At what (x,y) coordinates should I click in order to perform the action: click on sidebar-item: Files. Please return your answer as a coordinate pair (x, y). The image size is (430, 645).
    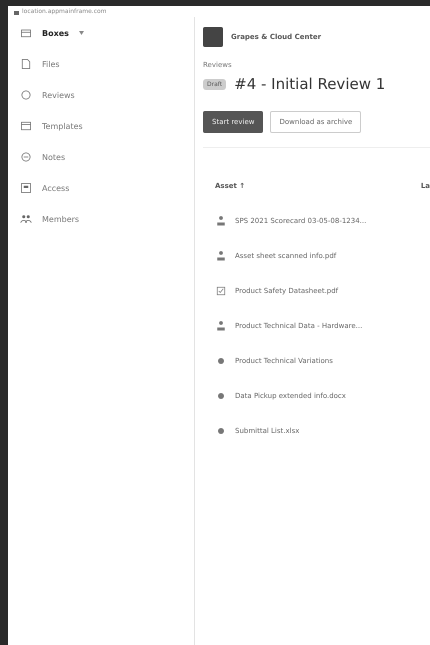
    Looking at the image, I should click on (101, 64).